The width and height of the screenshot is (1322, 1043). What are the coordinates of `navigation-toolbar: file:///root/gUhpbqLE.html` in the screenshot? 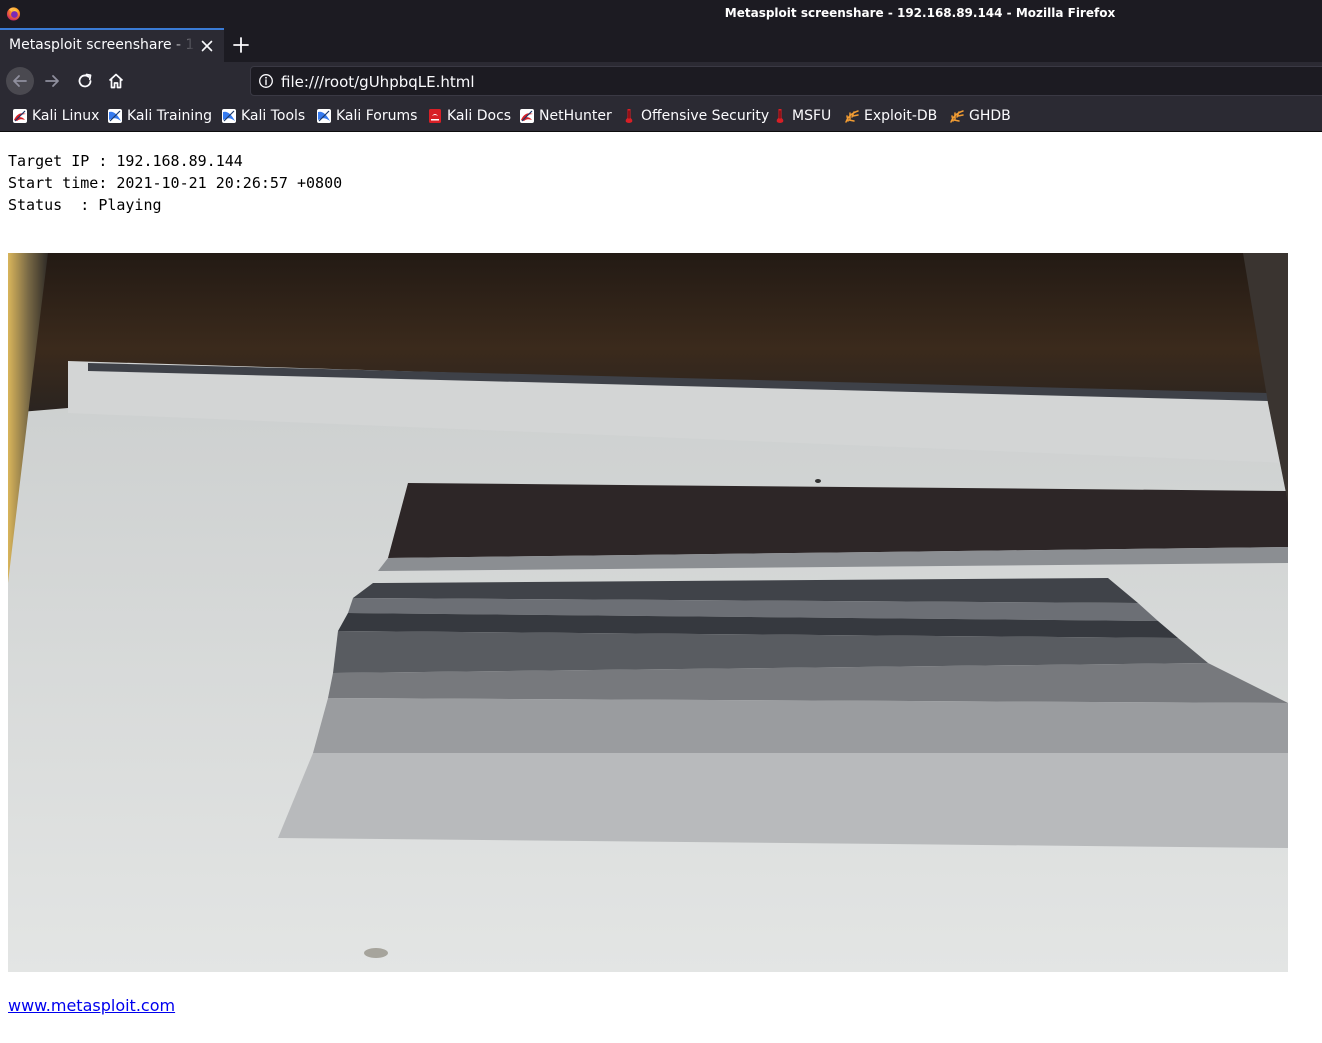 It's located at (661, 81).